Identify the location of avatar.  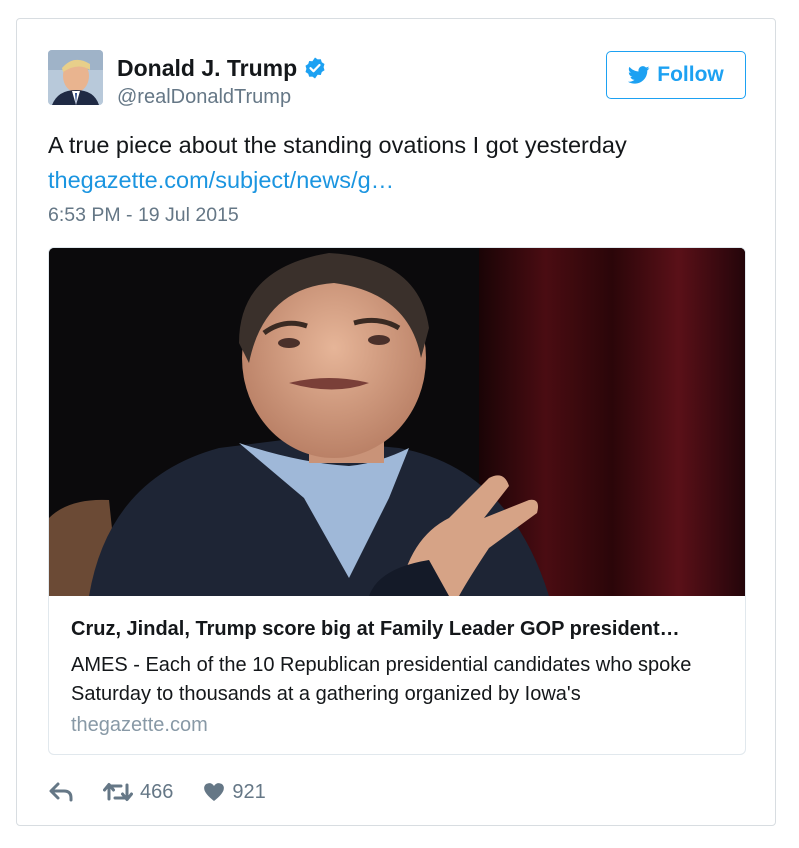
(75, 77).